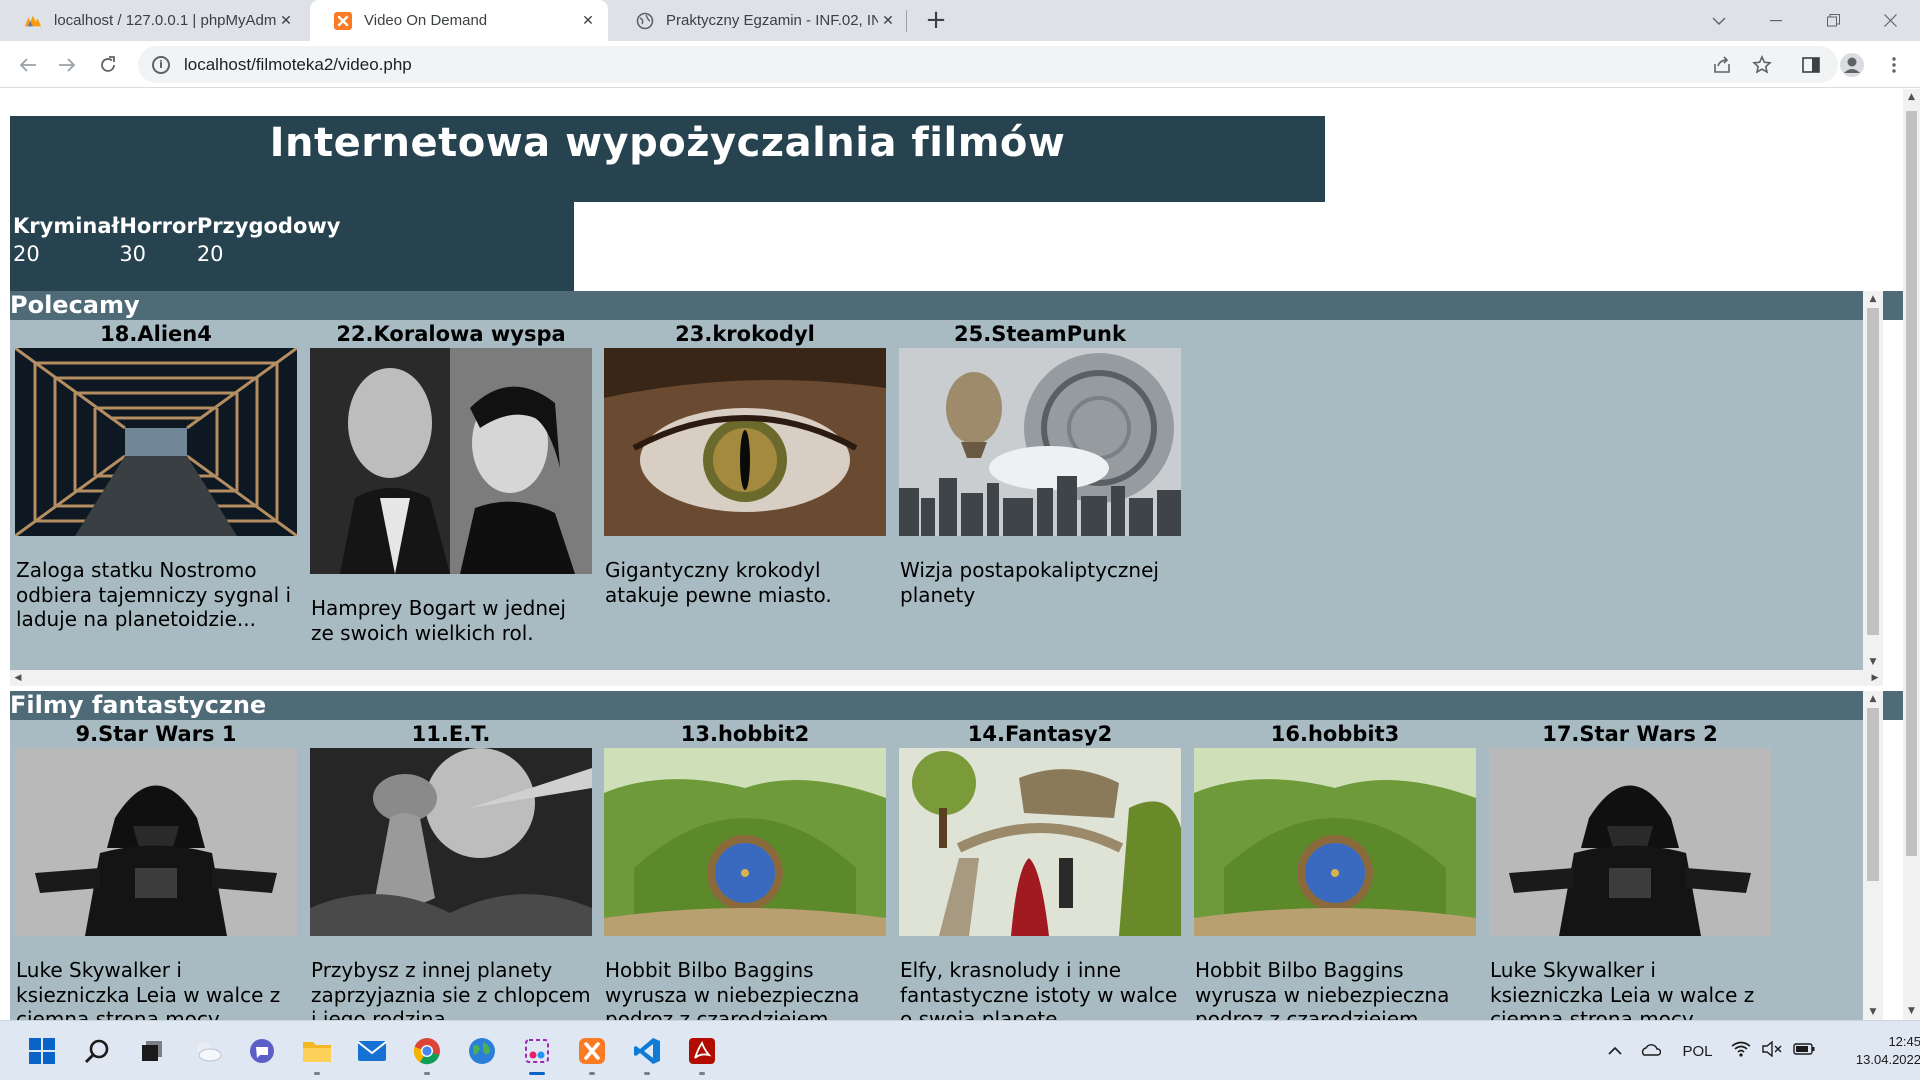  Describe the element at coordinates (1811, 65) in the screenshot. I see `side-panel-icon` at that location.